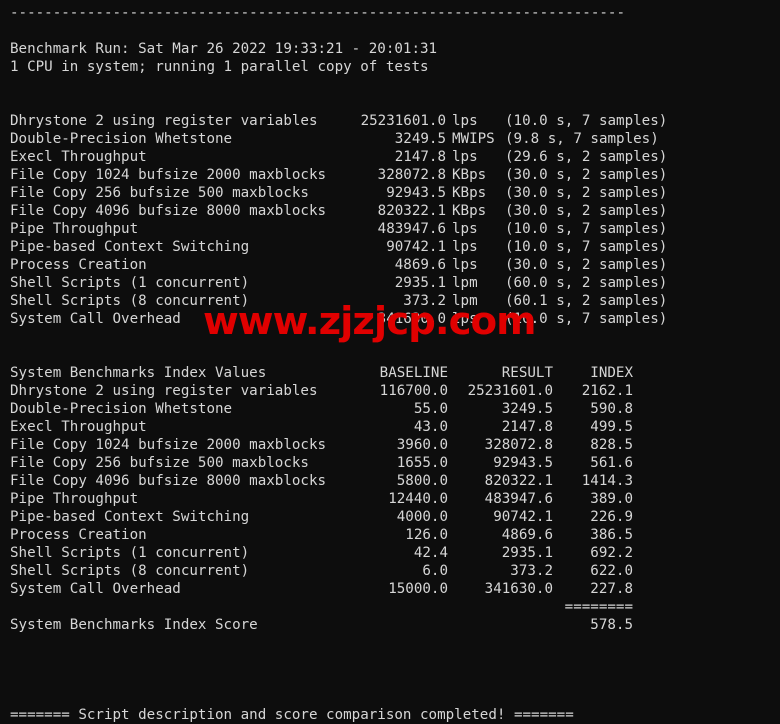  I want to click on index-row-baseline: 6.0, so click(435, 571).